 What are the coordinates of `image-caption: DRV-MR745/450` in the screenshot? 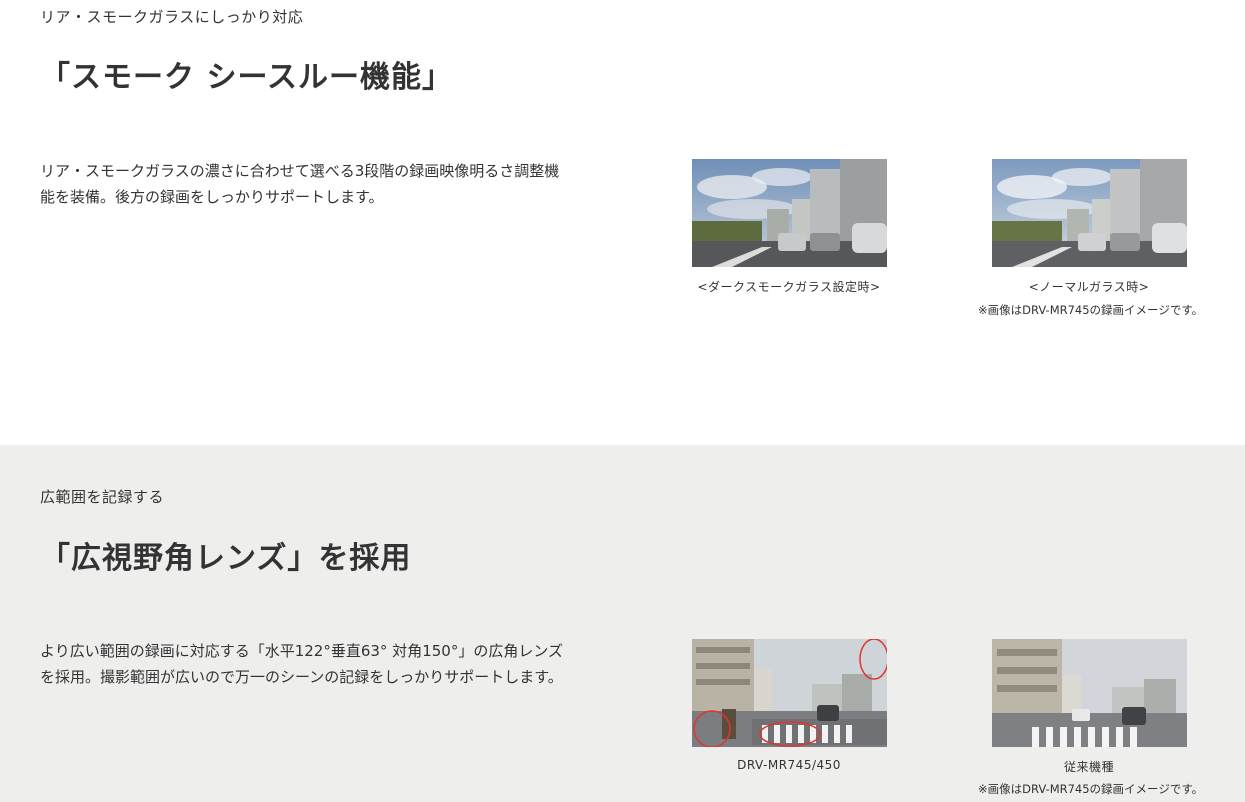 It's located at (789, 765).